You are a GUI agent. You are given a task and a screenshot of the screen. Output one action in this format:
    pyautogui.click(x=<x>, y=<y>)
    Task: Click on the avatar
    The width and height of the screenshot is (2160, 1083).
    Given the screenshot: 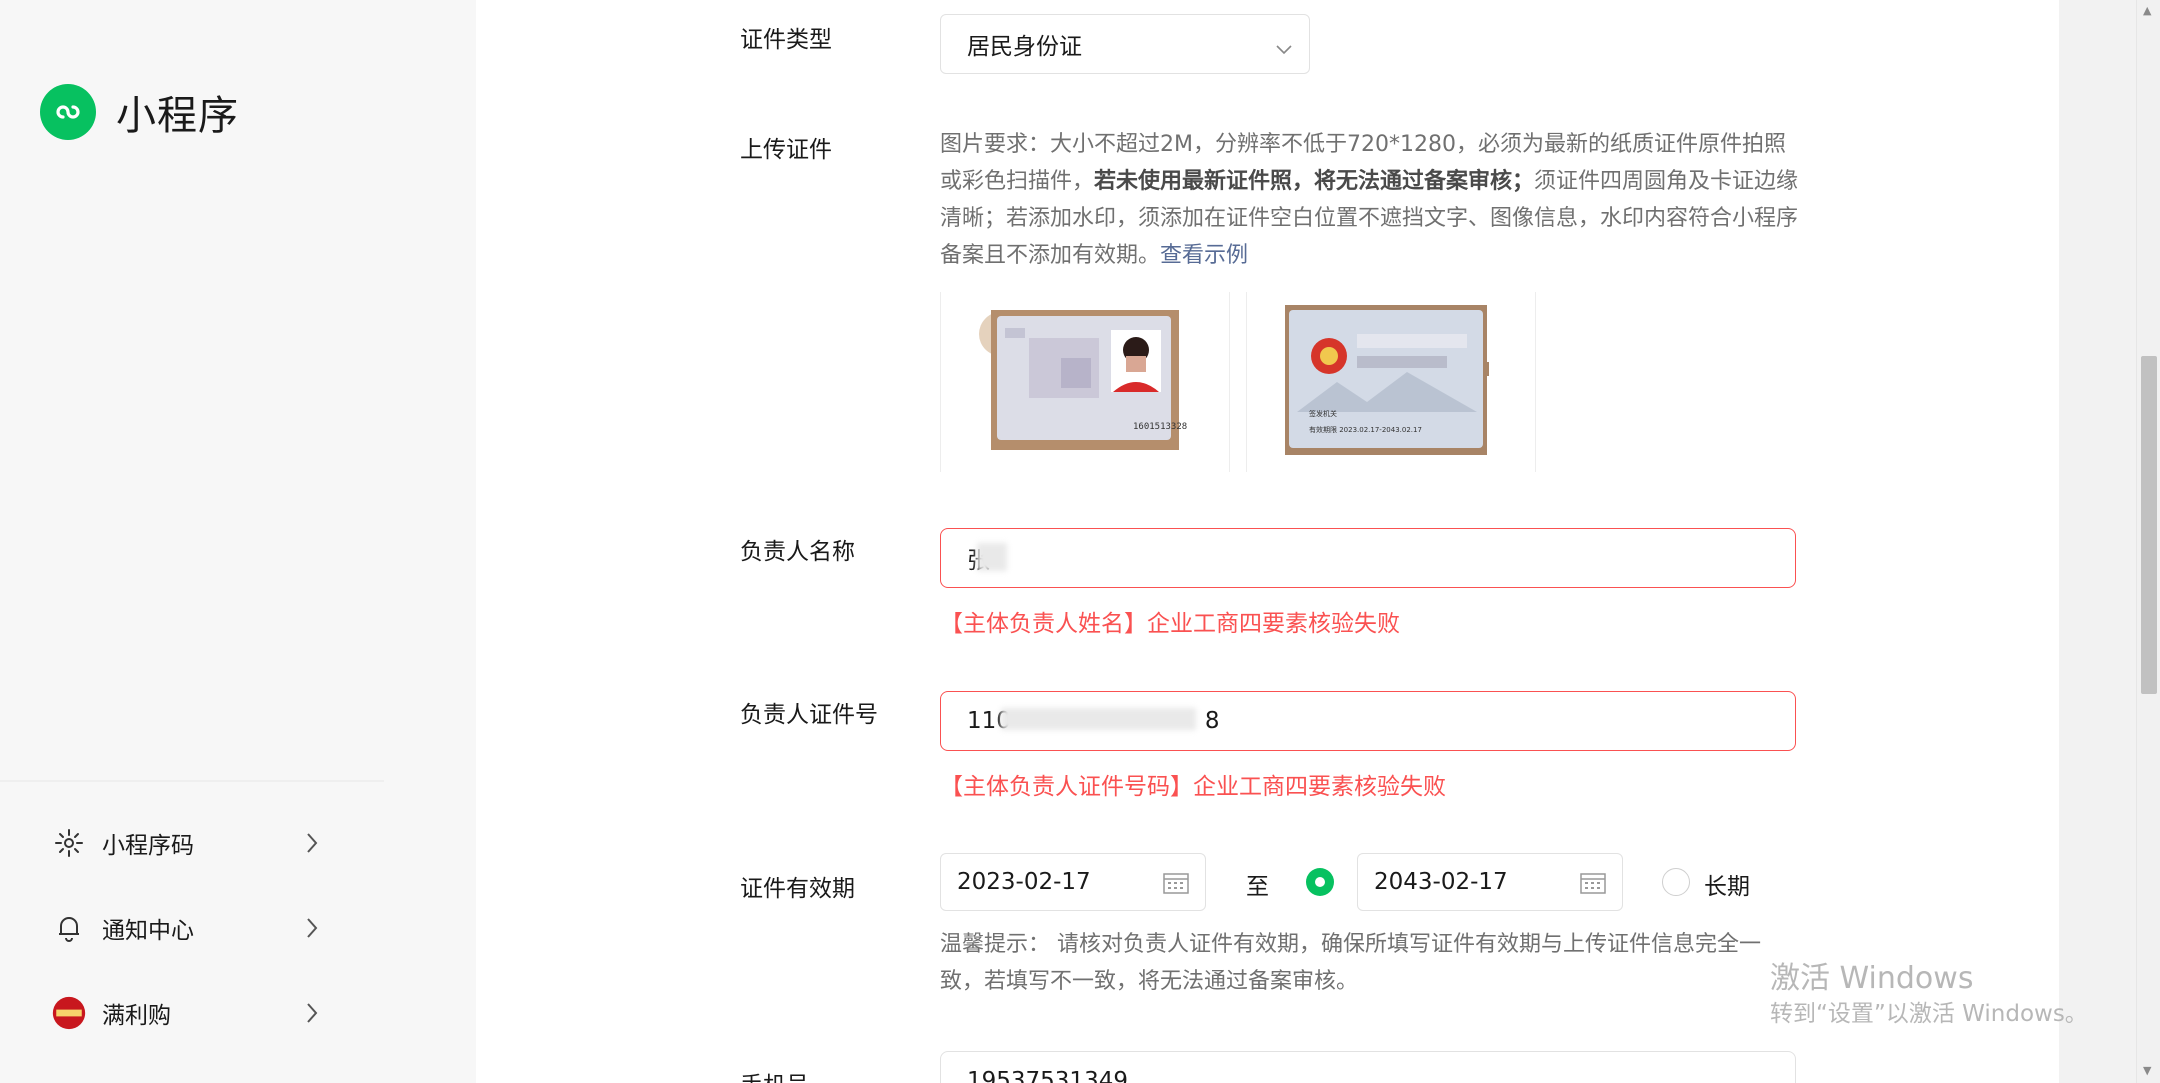 What is the action you would take?
    pyautogui.click(x=69, y=1013)
    